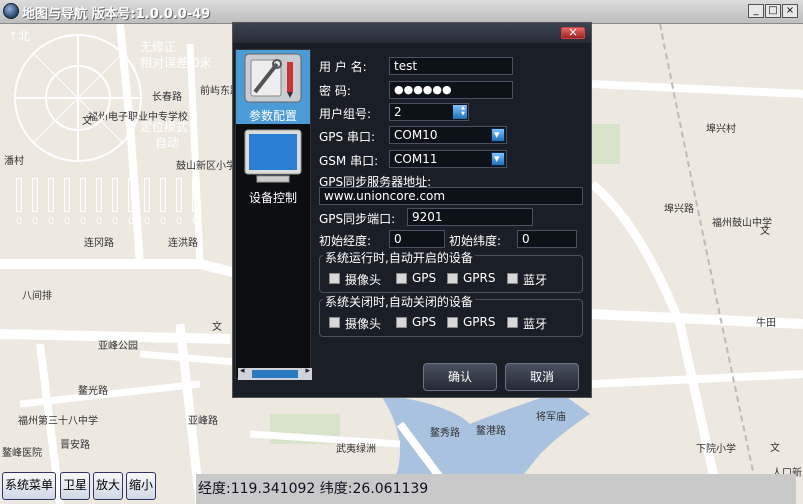 The width and height of the screenshot is (803, 504). Describe the element at coordinates (416, 135) in the screenshot. I see `gps-port-value: COM10` at that location.